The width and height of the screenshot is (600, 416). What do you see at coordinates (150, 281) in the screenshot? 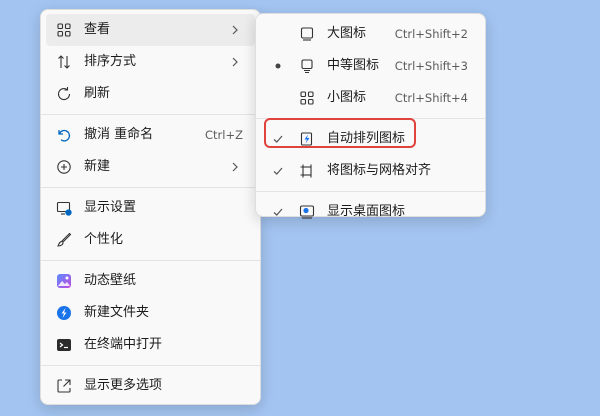
I see `menu-item-dynamic-wallpaper: 动态壁纸` at bounding box center [150, 281].